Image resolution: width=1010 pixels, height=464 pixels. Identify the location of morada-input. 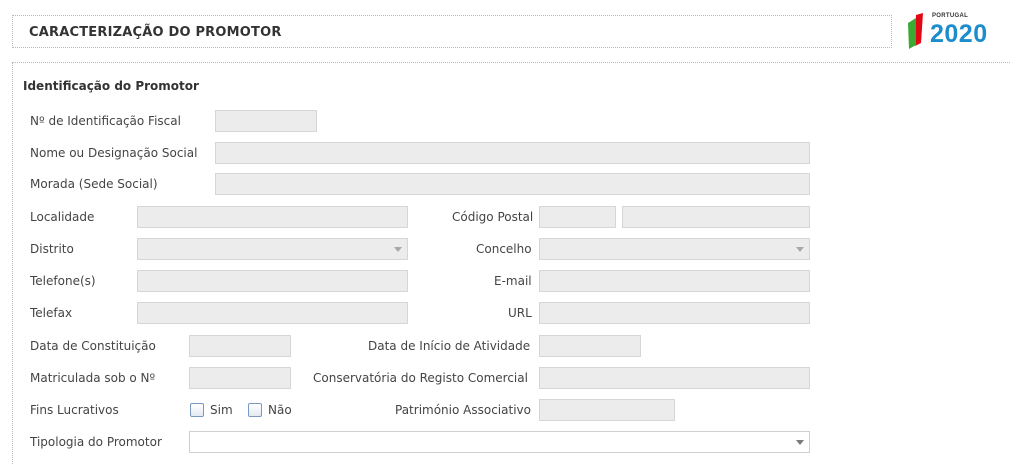
(512, 184).